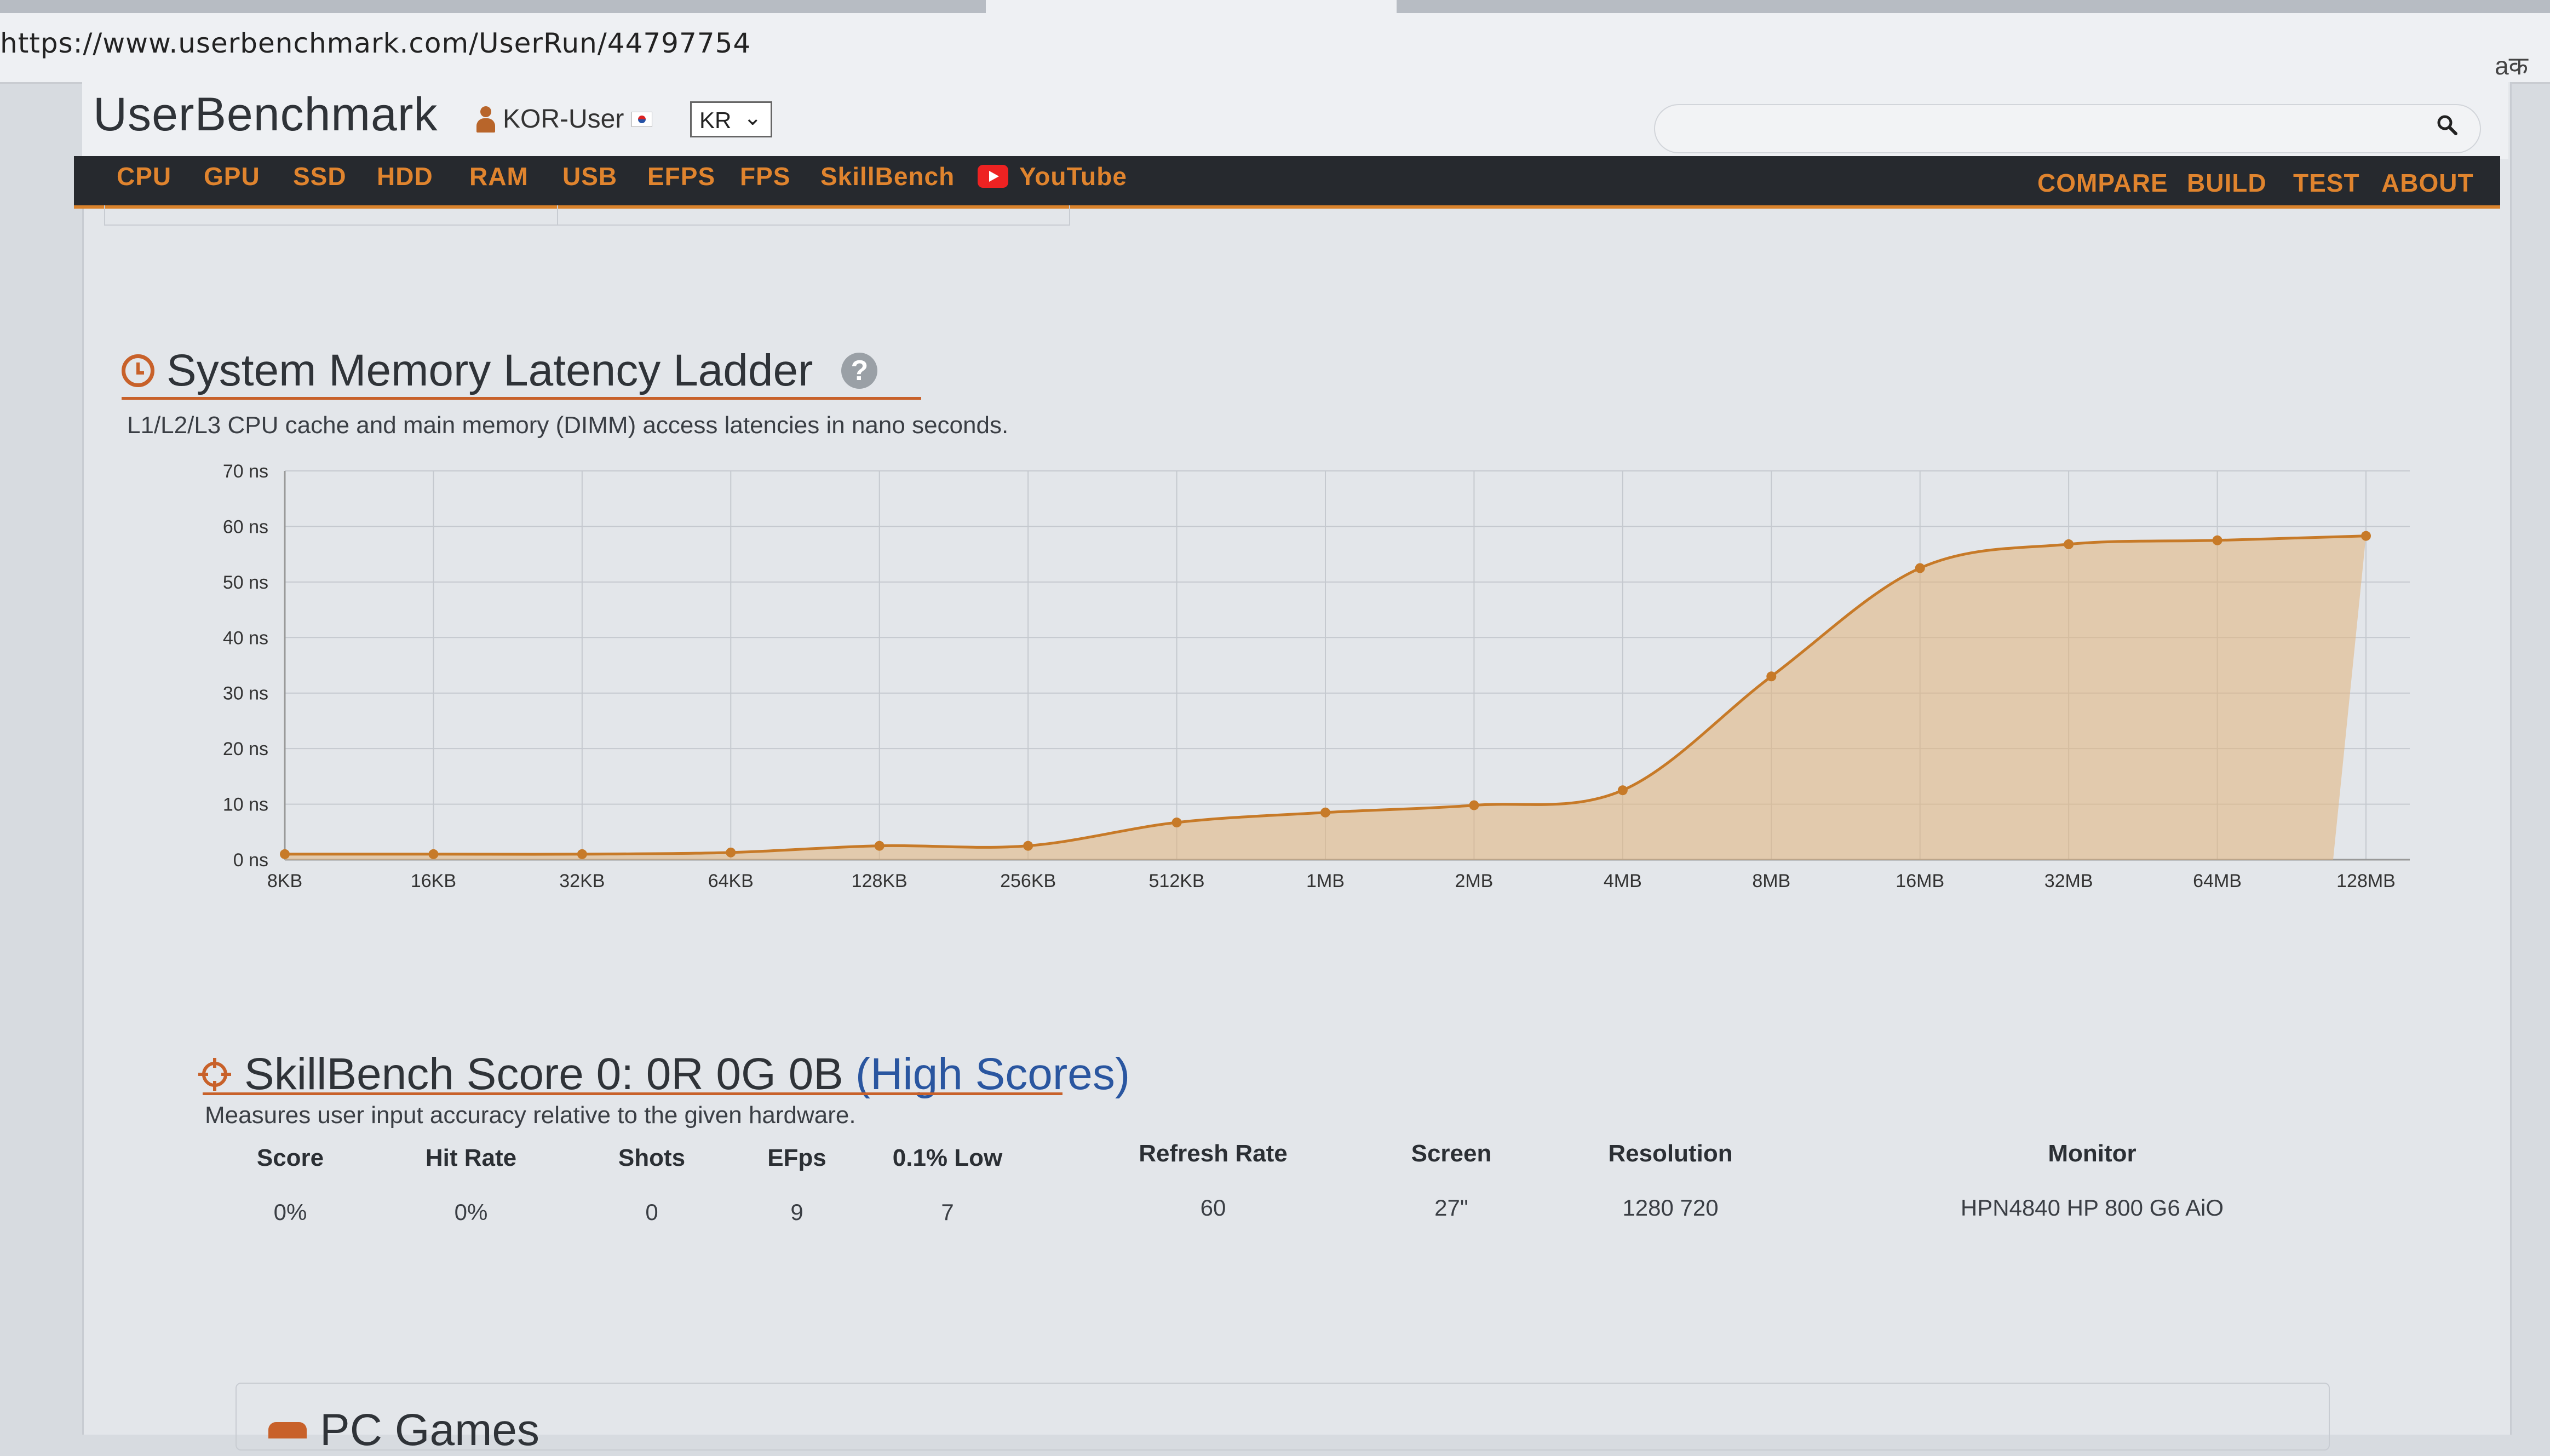 The image size is (2550, 1456). Describe the element at coordinates (2327, 183) in the screenshot. I see `nav-test: TEST` at that location.